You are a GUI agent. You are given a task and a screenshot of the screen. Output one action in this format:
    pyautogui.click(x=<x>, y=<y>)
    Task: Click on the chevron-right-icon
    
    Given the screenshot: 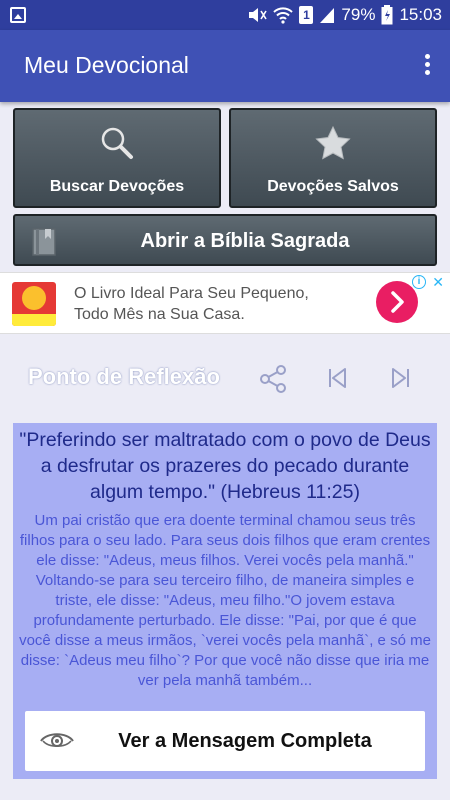 What is the action you would take?
    pyautogui.click(x=397, y=302)
    